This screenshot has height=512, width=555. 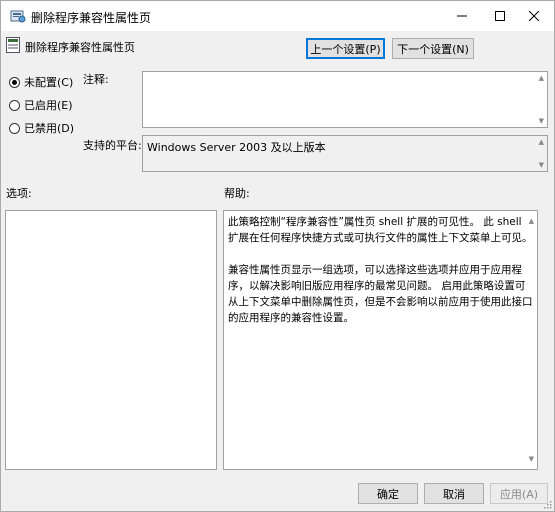 I want to click on policy-title: 删除程序兼容性属性页, so click(x=80, y=47).